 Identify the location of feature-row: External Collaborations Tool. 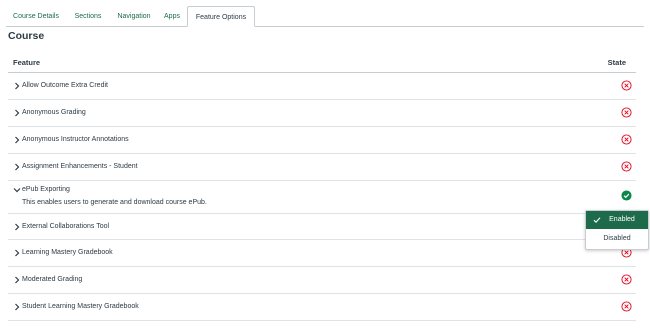
(322, 227).